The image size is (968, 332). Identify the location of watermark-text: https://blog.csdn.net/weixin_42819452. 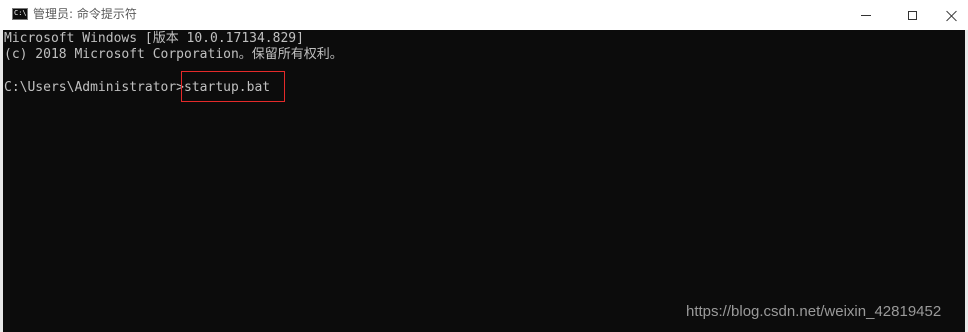
(814, 311).